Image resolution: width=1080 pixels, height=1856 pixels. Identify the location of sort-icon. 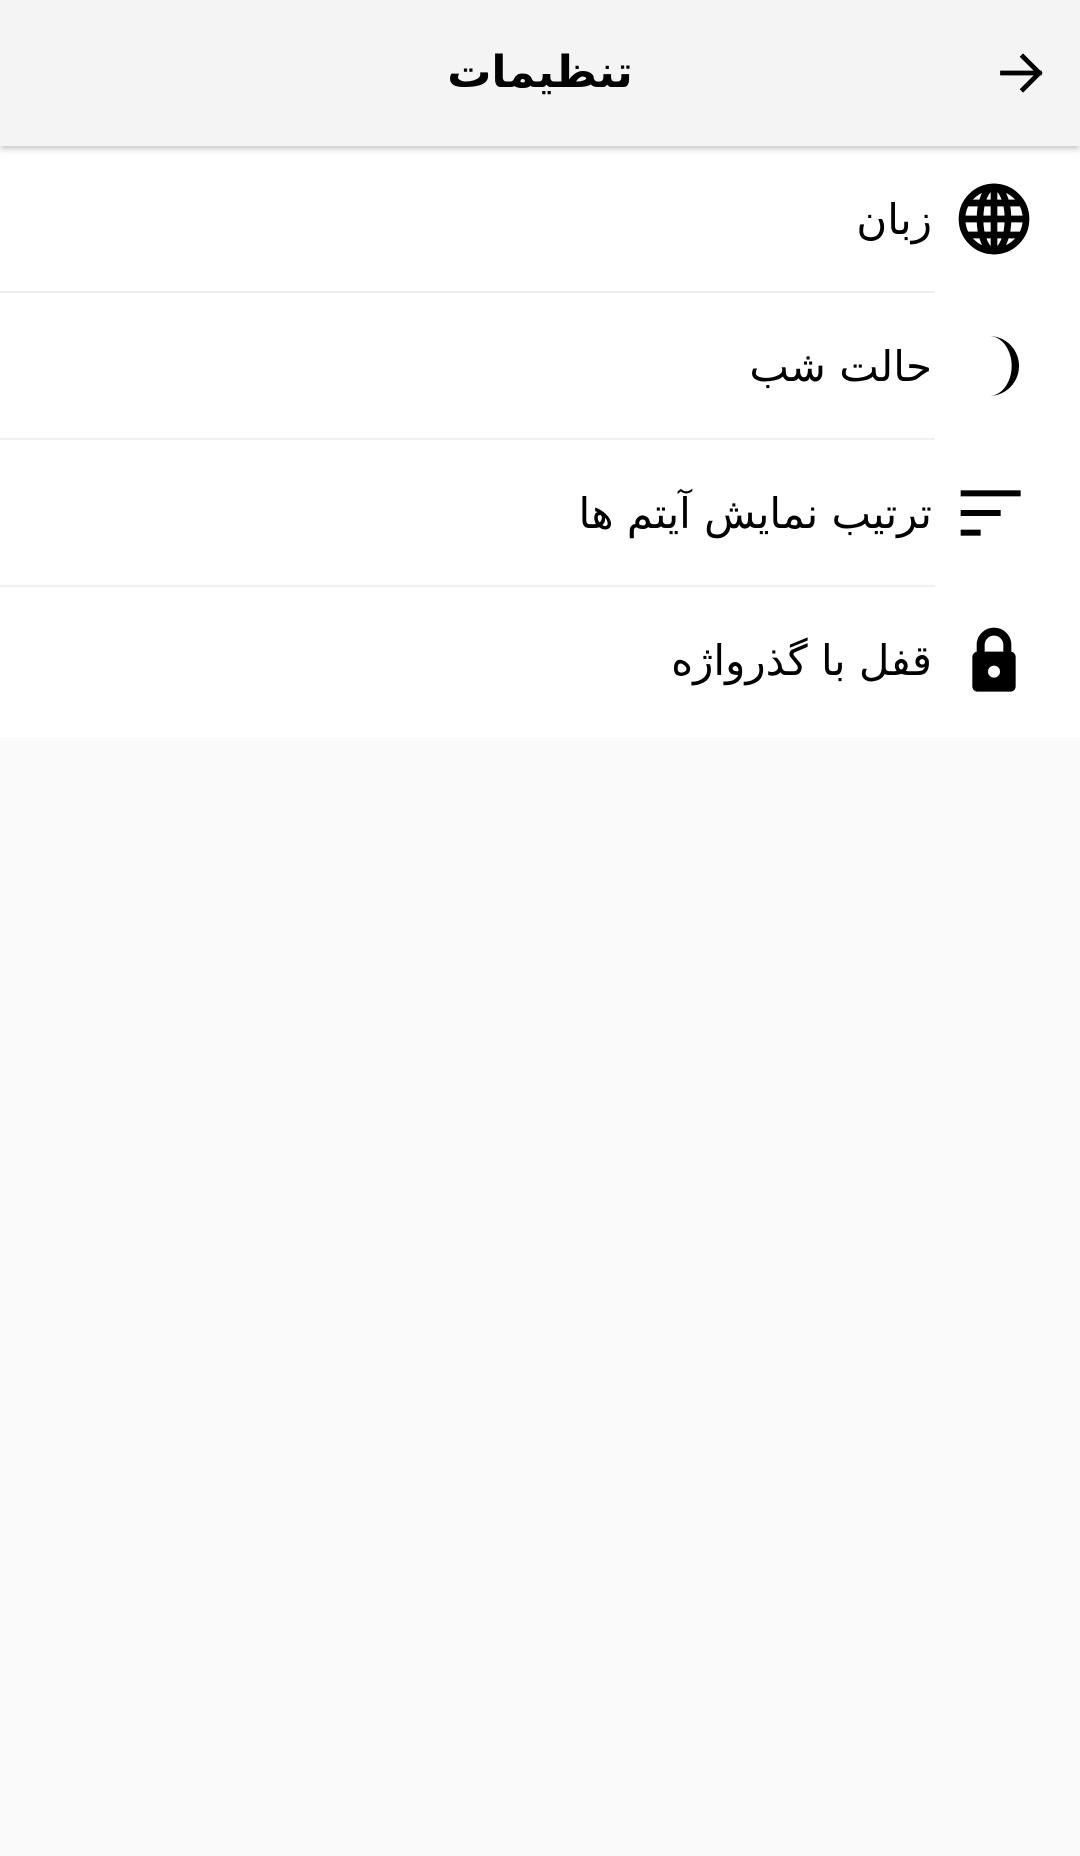
(994, 513).